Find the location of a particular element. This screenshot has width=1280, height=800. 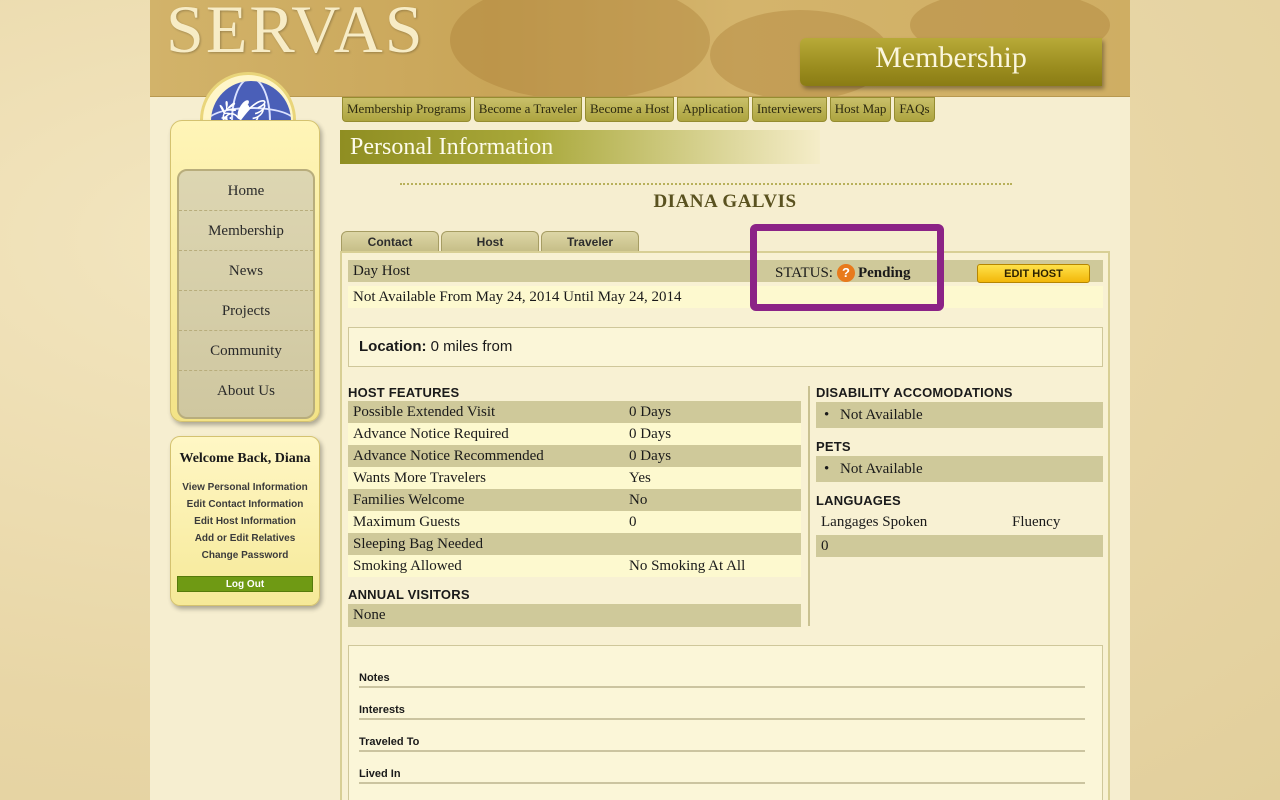

title-divider is located at coordinates (706, 185).